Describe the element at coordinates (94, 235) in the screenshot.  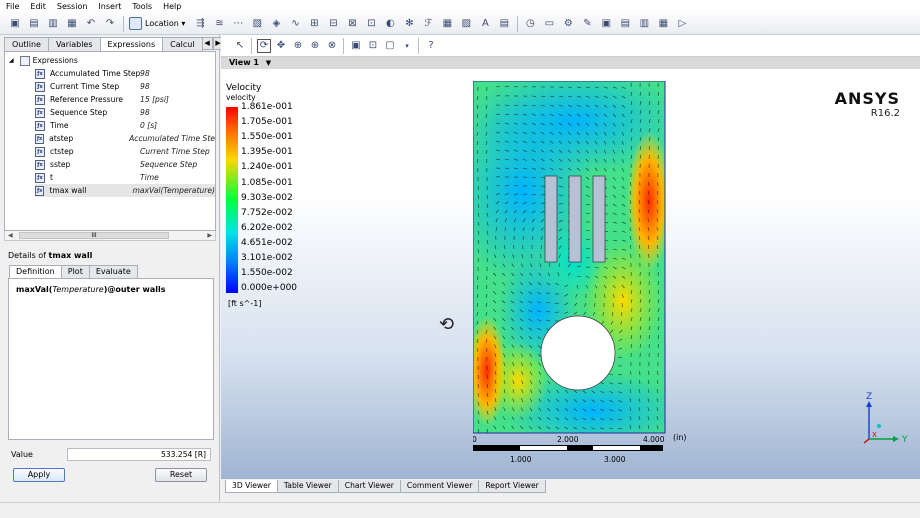
I see `scrollbar-thumb: III` at that location.